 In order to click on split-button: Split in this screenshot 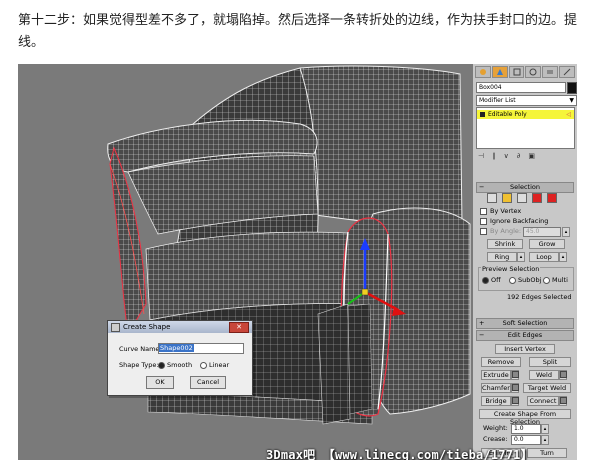, I will do `click(550, 362)`.